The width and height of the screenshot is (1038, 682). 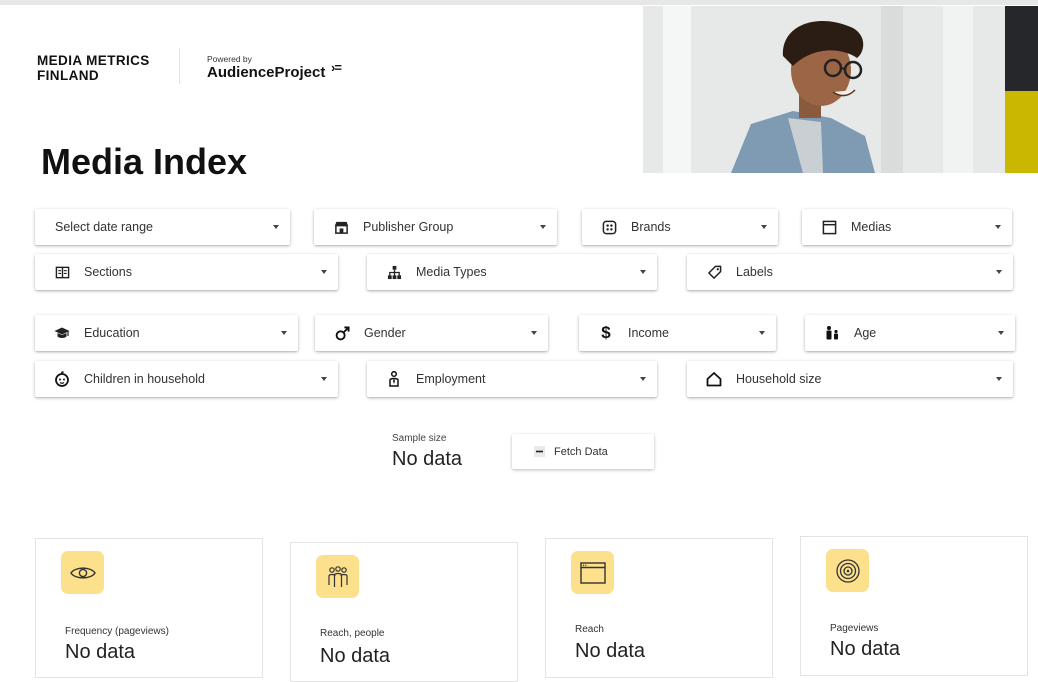 I want to click on labels-label: Labels, so click(x=754, y=272).